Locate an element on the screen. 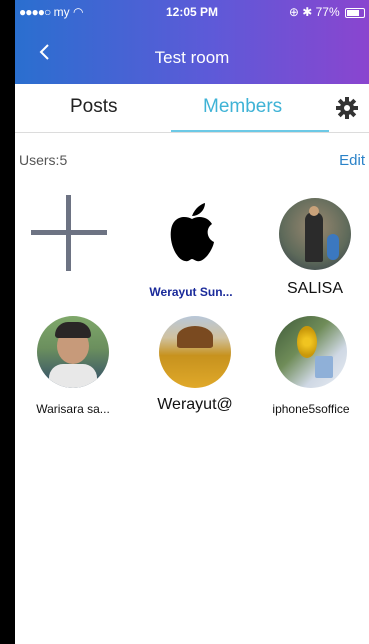 The width and height of the screenshot is (369, 644). add-member-plus-icon is located at coordinates (69, 233).